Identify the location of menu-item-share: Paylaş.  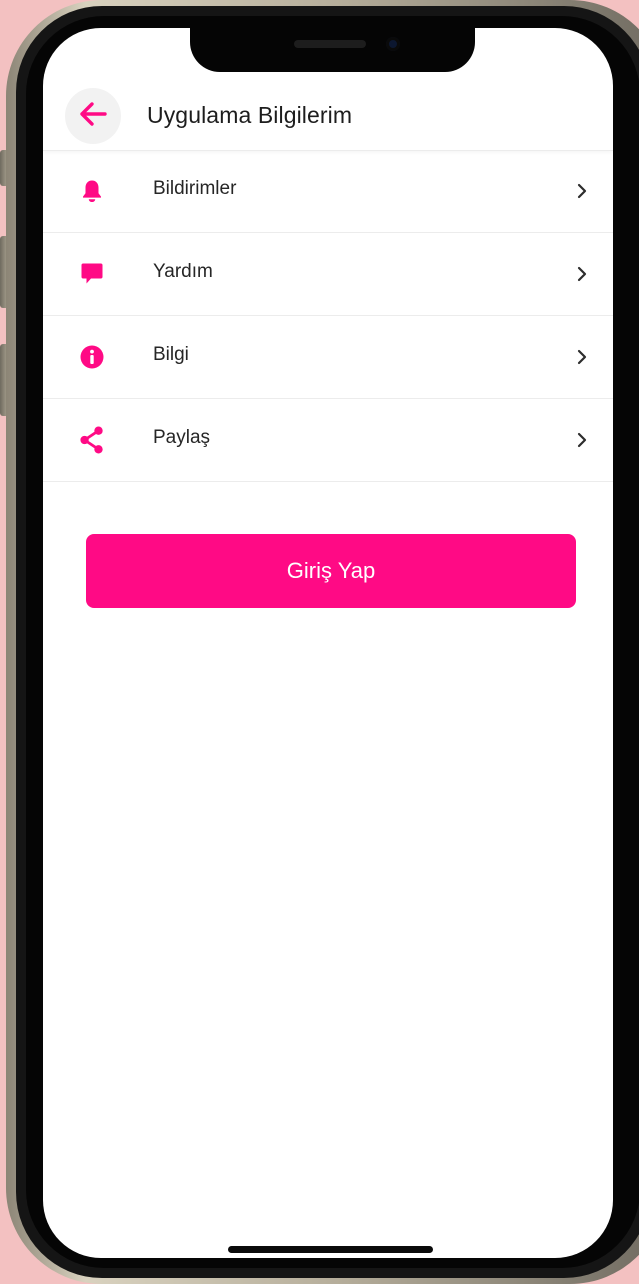
(328, 440).